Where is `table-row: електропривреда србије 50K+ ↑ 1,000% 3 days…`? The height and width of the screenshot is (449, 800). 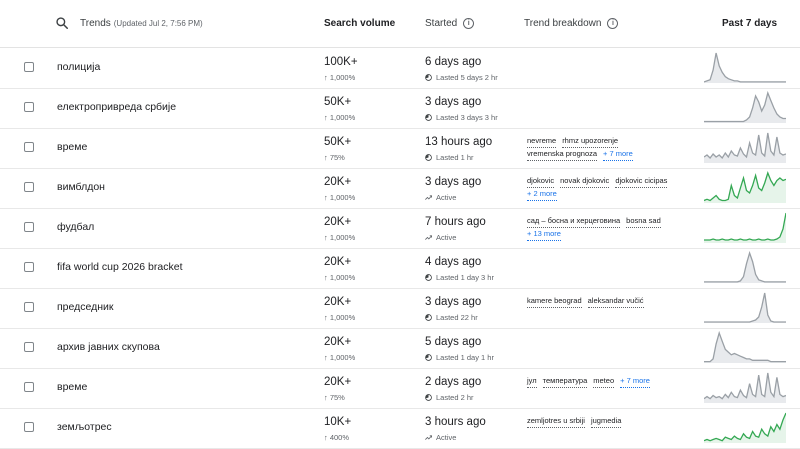 table-row: електропривреда србије 50K+ ↑ 1,000% 3 days… is located at coordinates (400, 108).